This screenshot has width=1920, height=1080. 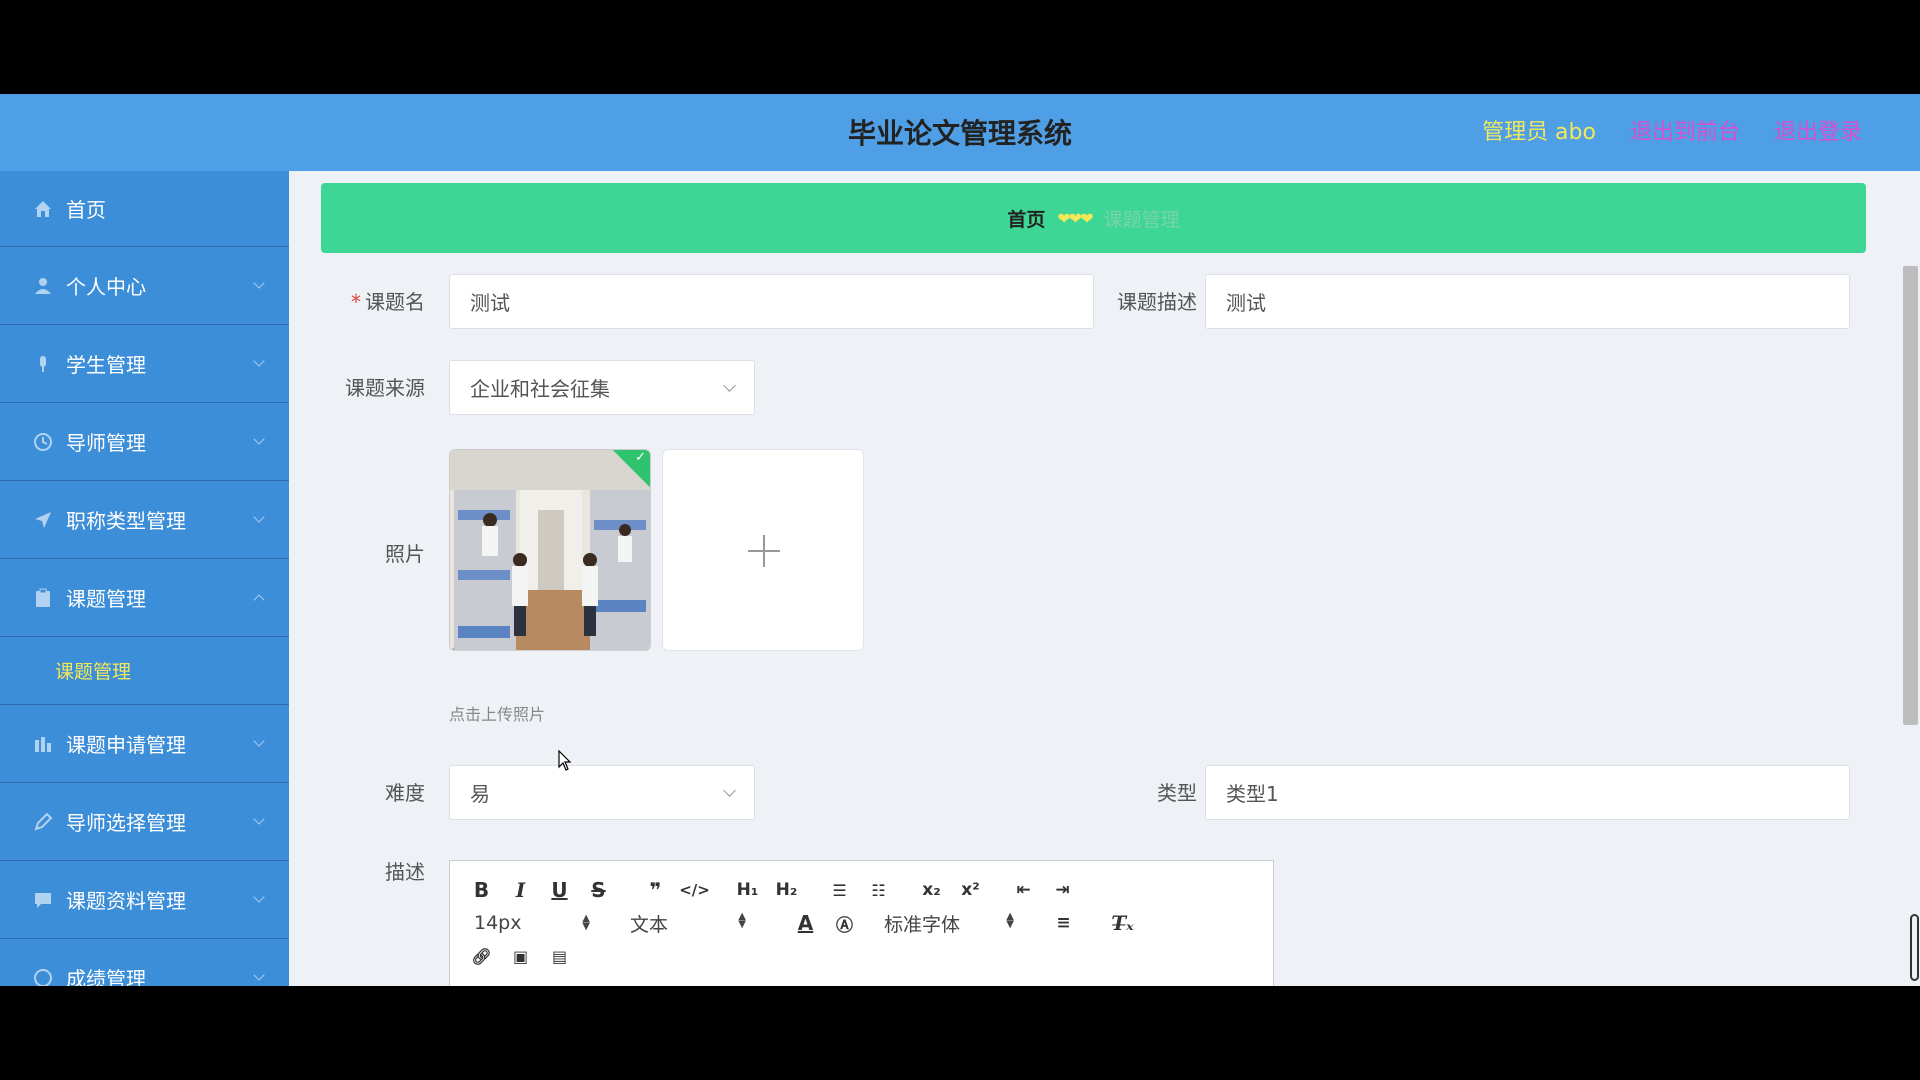 What do you see at coordinates (259, 600) in the screenshot?
I see `chevron-up-icon` at bounding box center [259, 600].